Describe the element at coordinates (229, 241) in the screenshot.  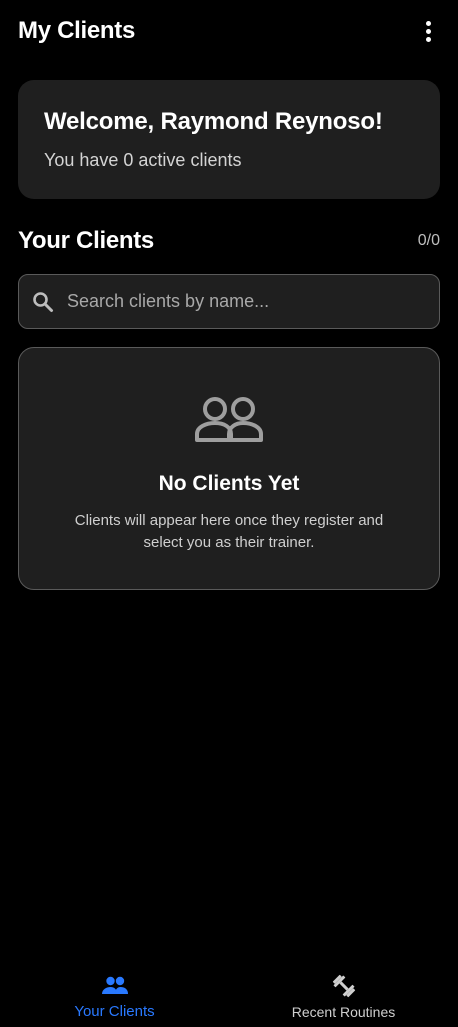
I see `clients-section-header: Your Clients 0/0` at that location.